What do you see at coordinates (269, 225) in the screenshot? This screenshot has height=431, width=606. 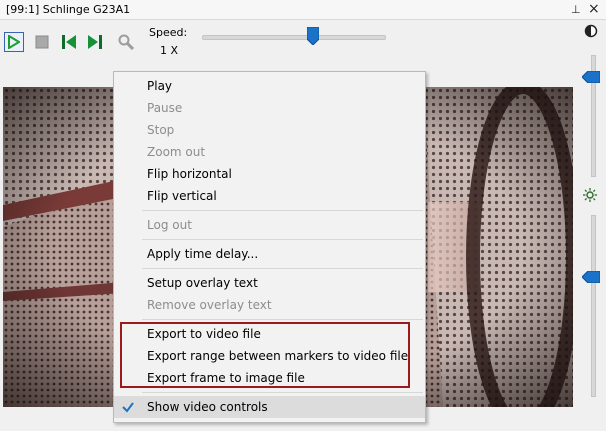 I see `menu-item-log-out: Log out` at bounding box center [269, 225].